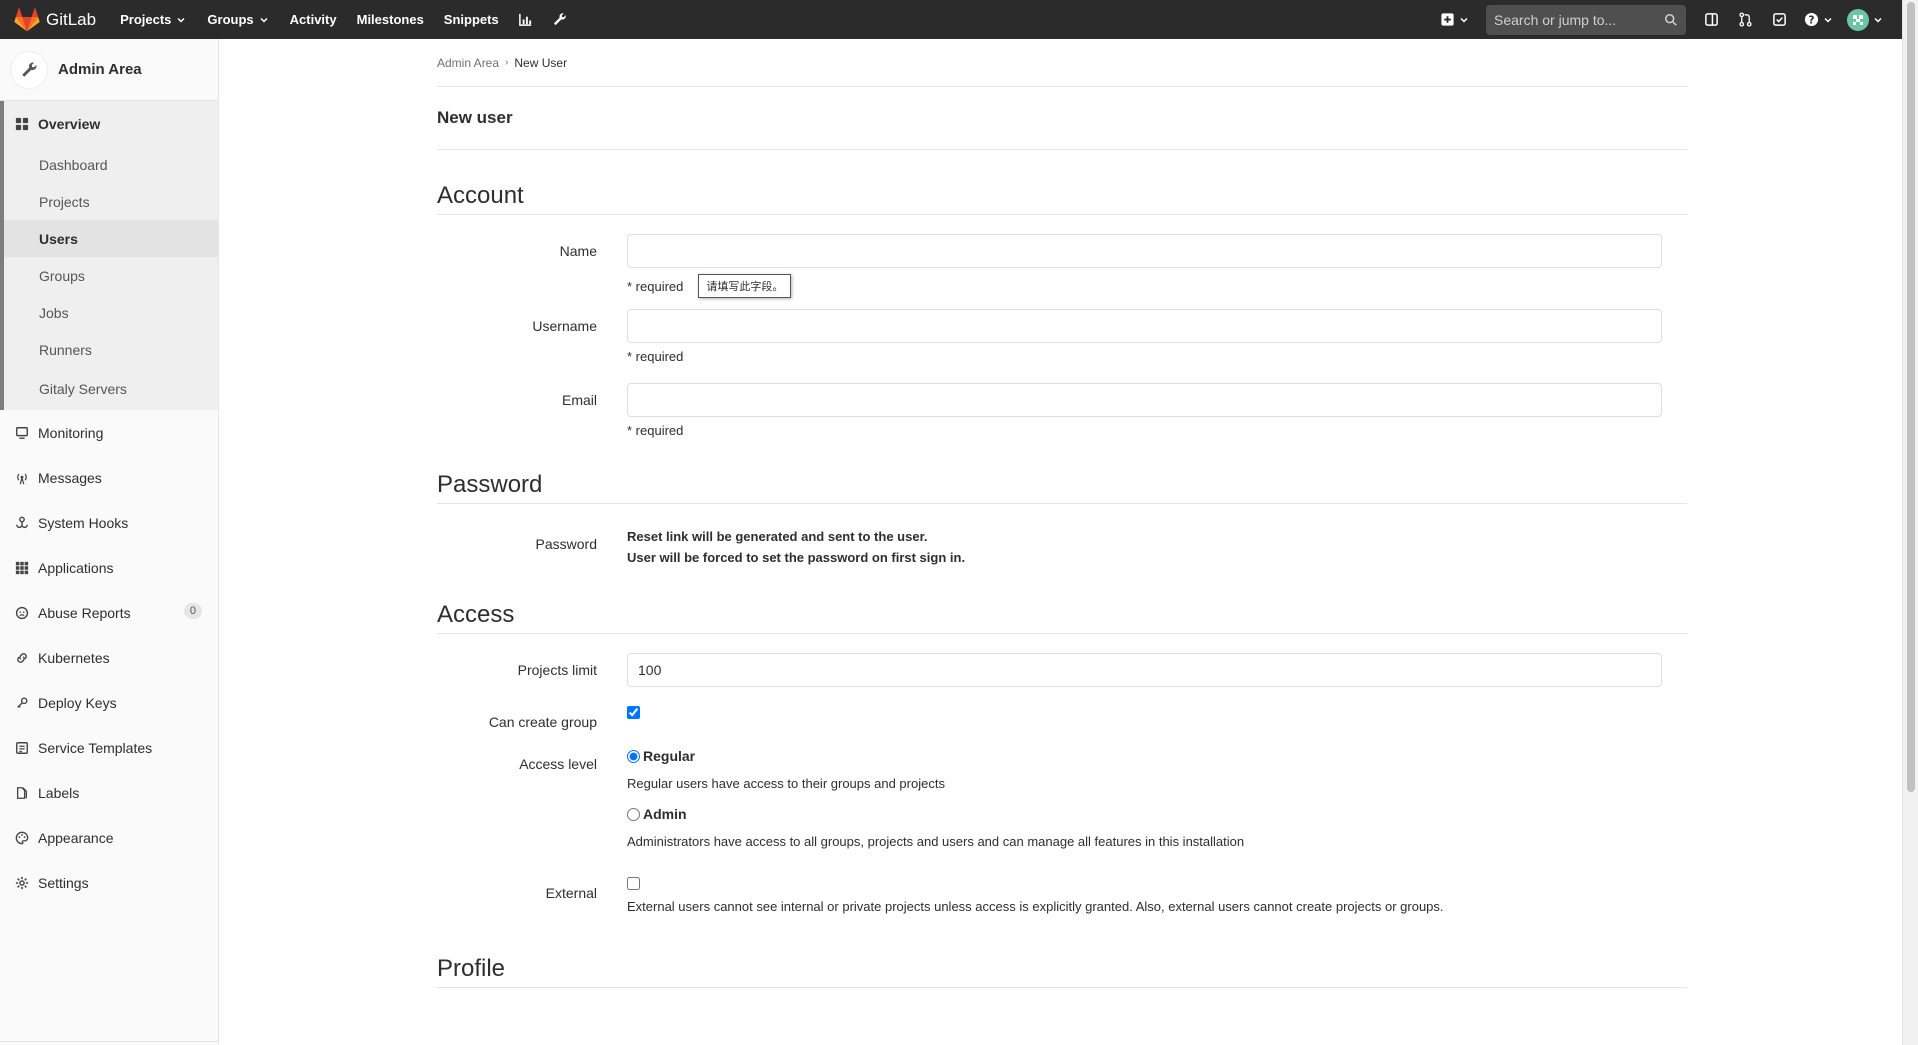 This screenshot has width=1918, height=1045. I want to click on help-icon: ?, so click(1811, 19).